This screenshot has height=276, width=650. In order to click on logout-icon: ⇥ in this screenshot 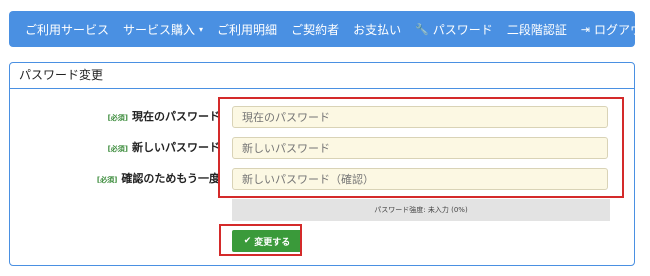, I will do `click(585, 29)`.